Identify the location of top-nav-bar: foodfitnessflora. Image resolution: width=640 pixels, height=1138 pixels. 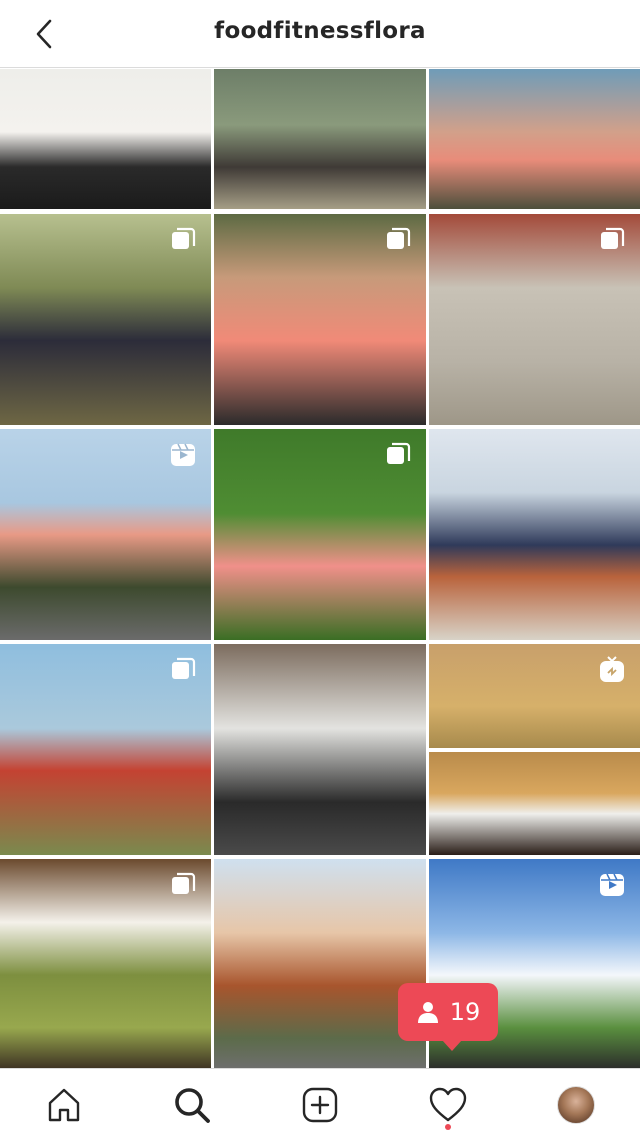
(320, 34).